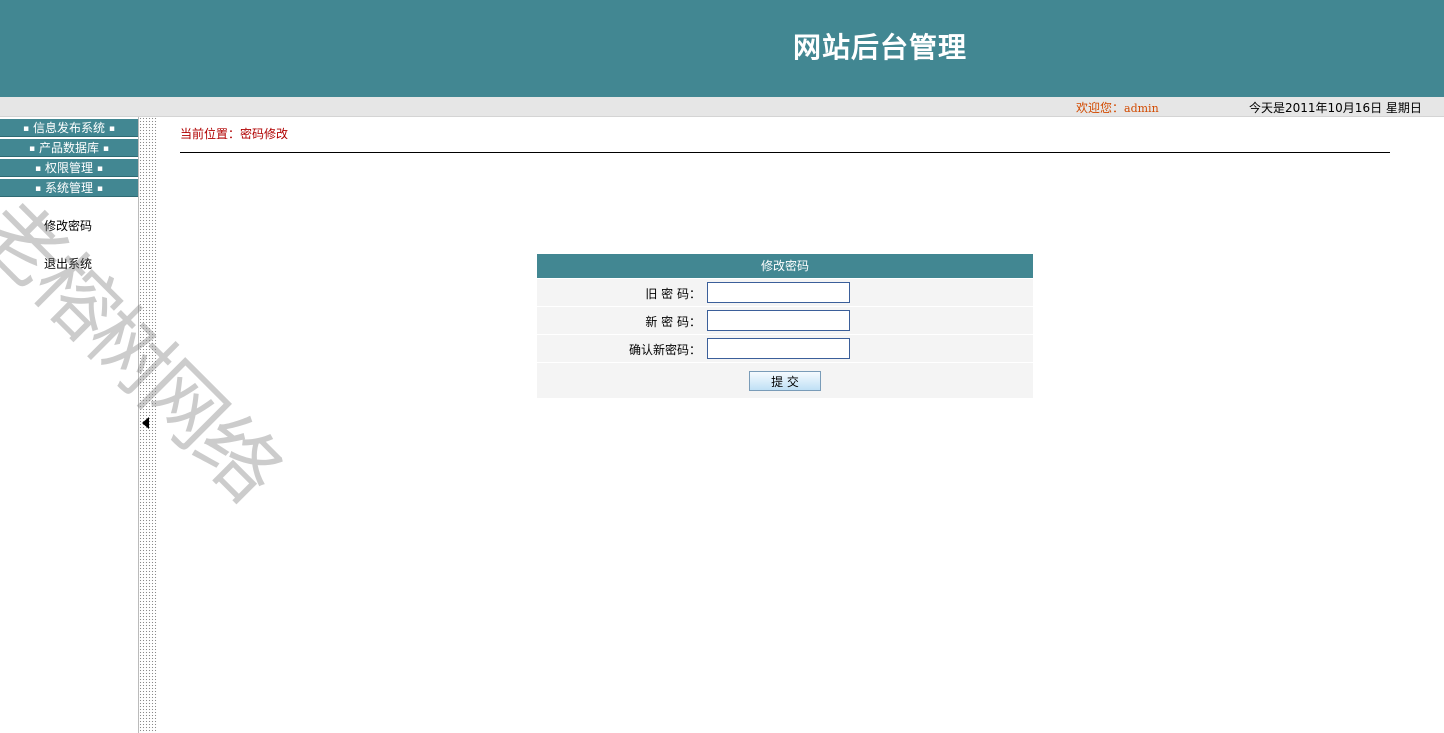  I want to click on new-password-input, so click(778, 320).